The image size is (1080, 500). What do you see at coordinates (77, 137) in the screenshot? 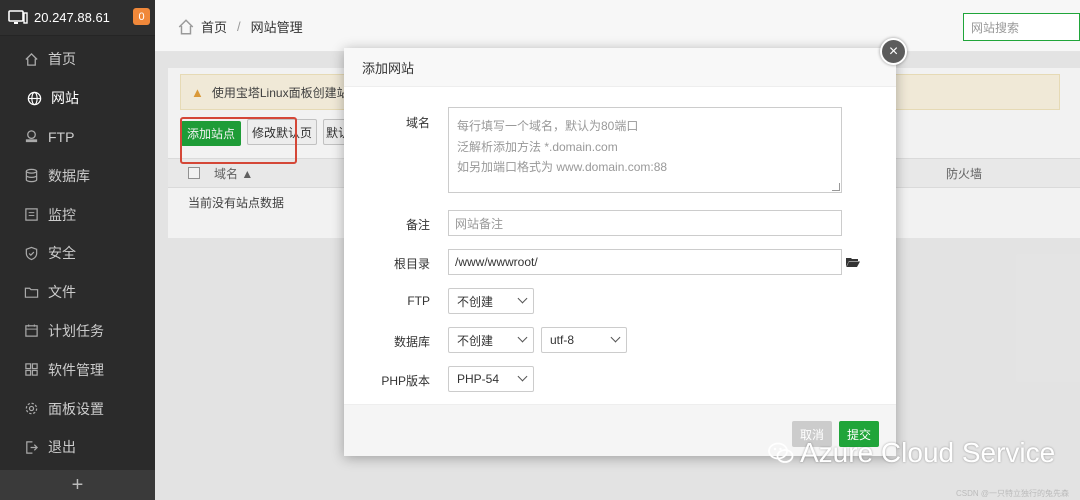
I see `sidebar-item-ftp: FTP` at bounding box center [77, 137].